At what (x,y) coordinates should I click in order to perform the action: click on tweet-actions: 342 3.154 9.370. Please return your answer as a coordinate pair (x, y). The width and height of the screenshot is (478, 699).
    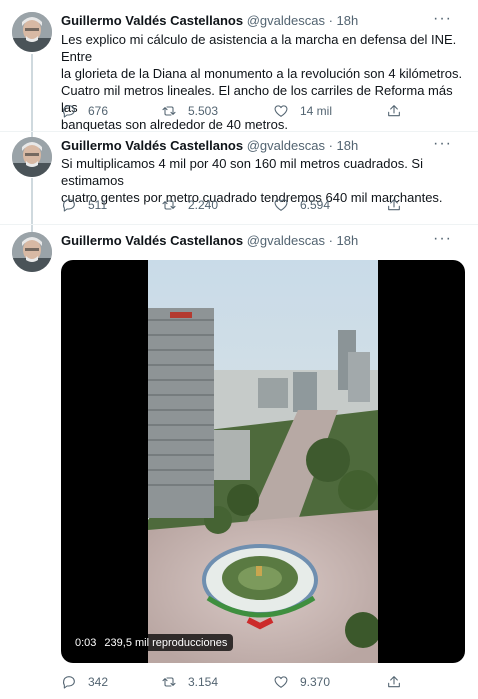
    Looking at the image, I should click on (263, 682).